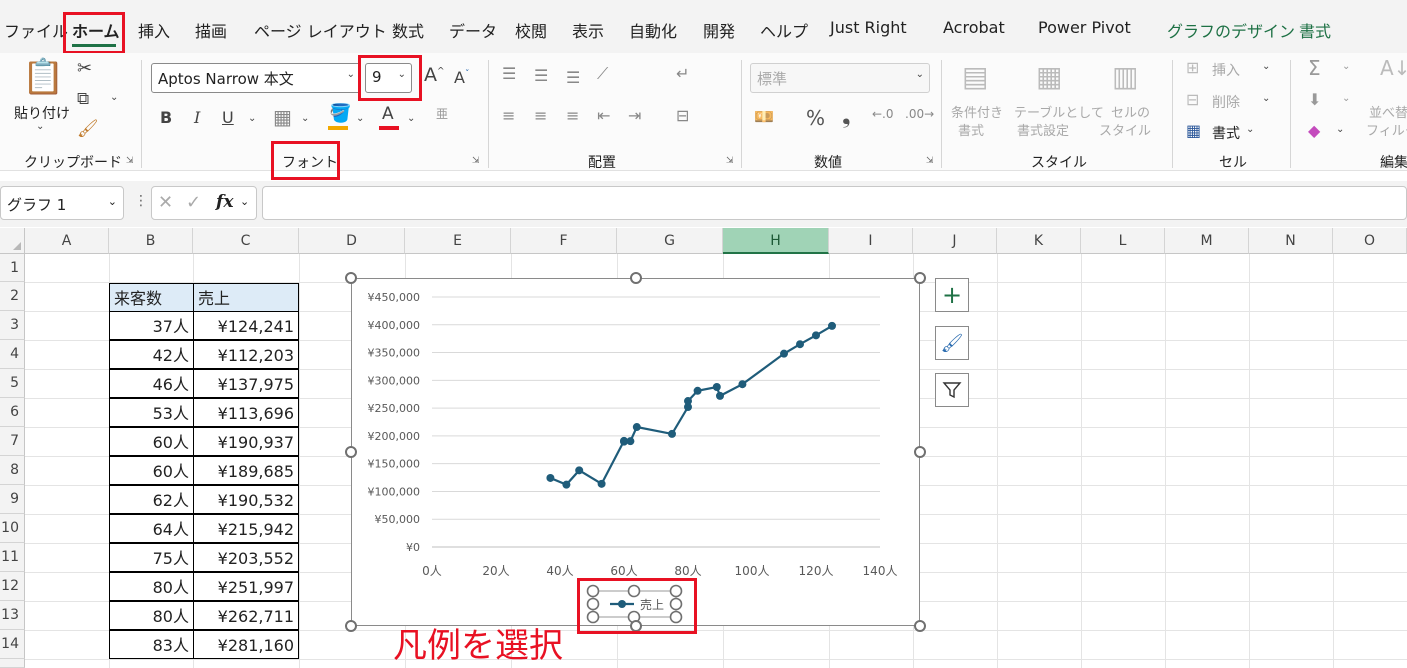  I want to click on tab-acrobat: Acrobat, so click(974, 27).